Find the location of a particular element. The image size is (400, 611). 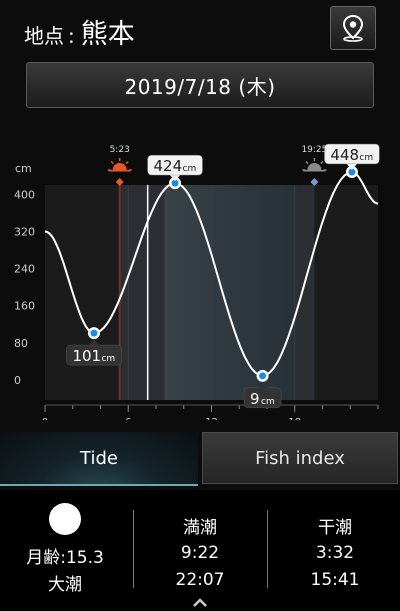

tide-value-callout: 424 cm is located at coordinates (175, 168).